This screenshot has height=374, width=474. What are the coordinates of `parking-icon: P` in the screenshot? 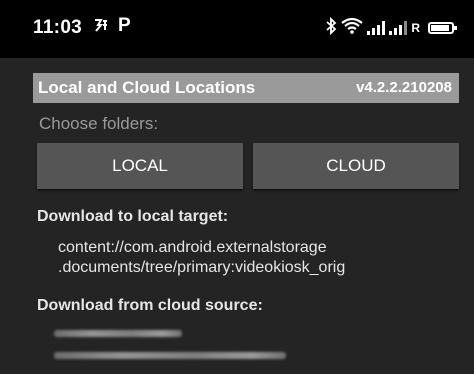 It's located at (124, 25).